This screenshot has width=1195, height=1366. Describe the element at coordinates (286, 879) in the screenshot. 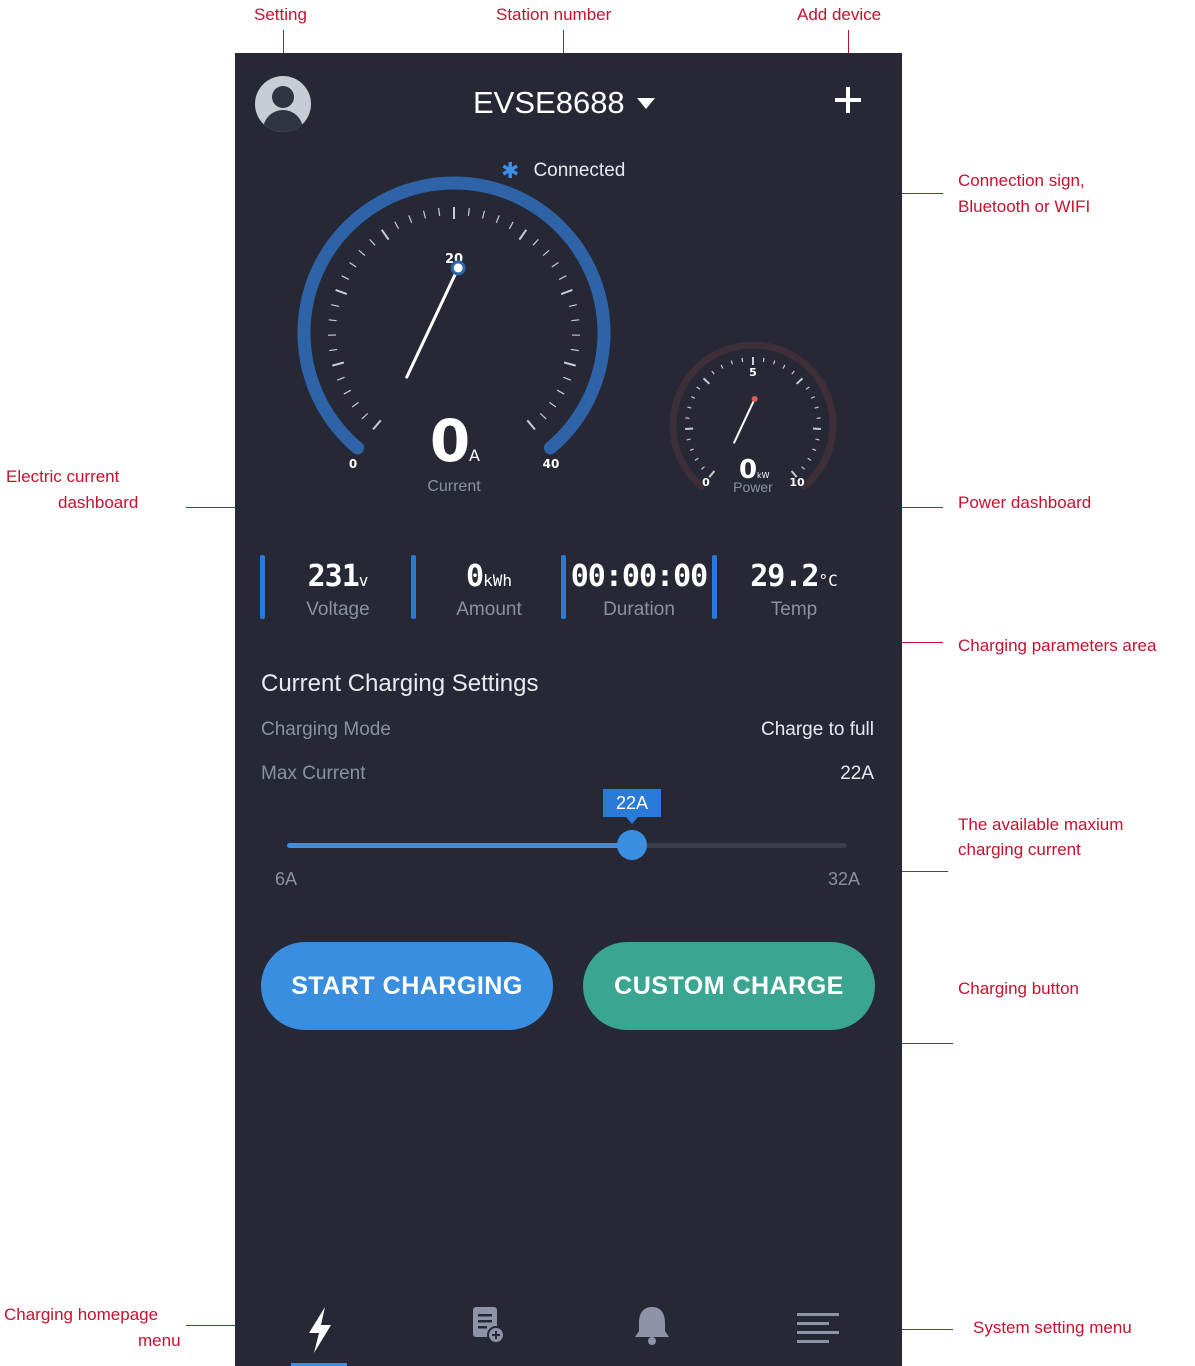

I see `slider-min-label: 6A` at that location.